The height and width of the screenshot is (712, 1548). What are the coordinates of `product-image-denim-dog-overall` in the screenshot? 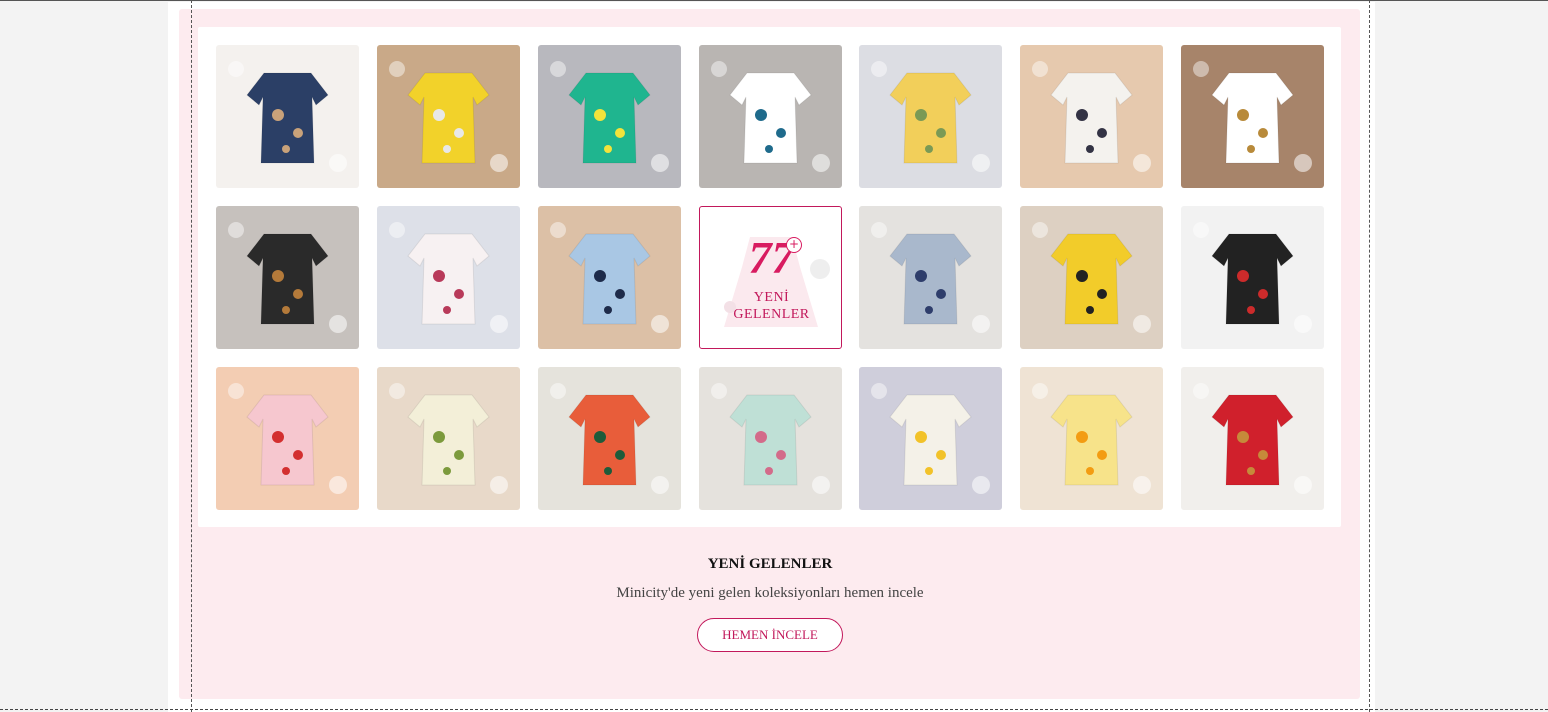 It's located at (287, 116).